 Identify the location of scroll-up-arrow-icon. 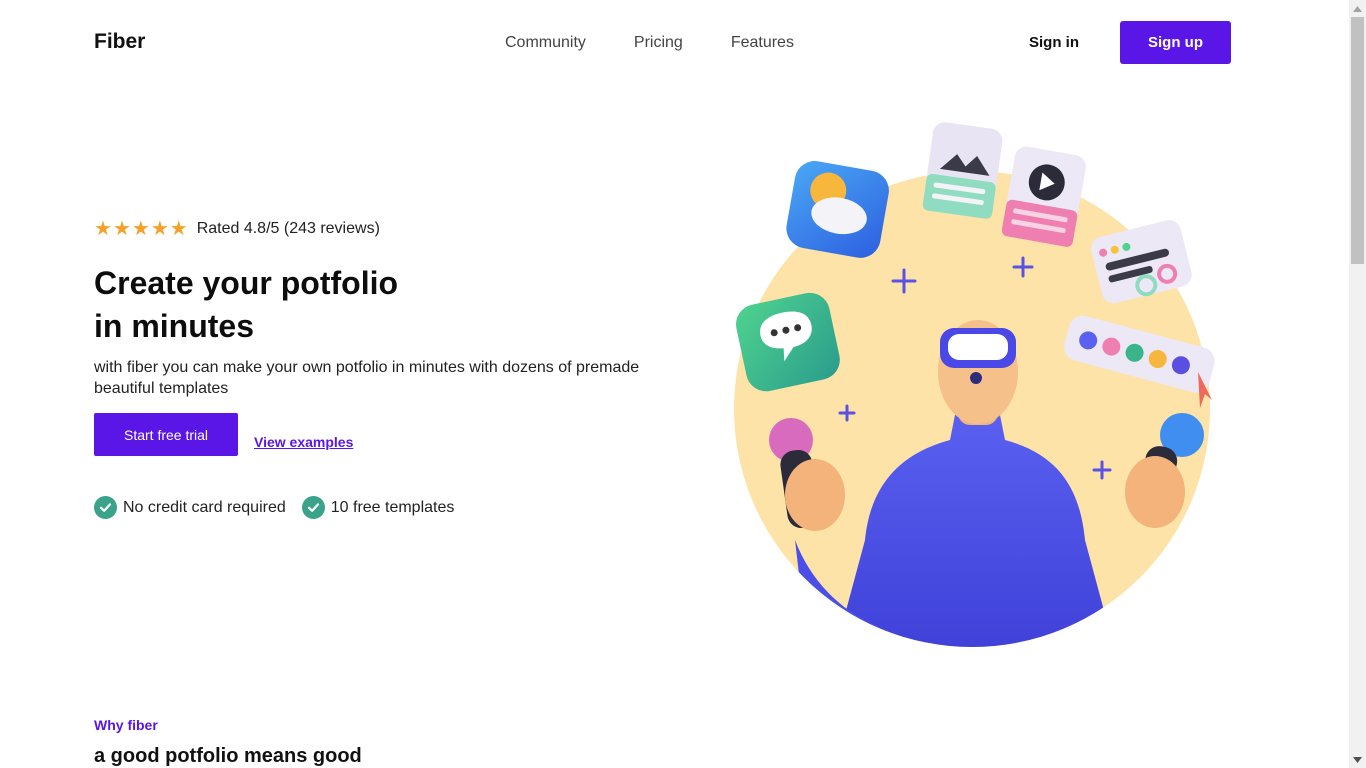
(1357, 8).